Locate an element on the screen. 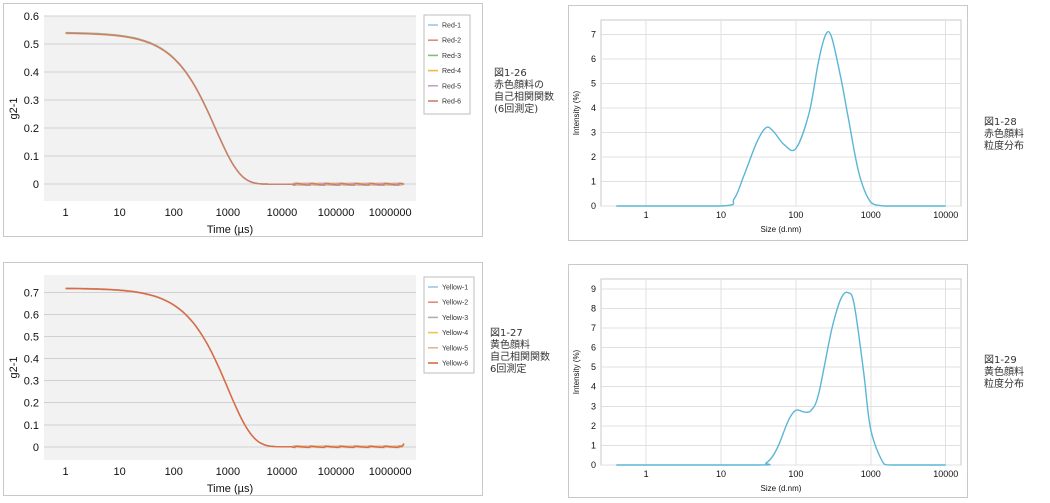 The image size is (1050, 503). legend-label: Red-4 is located at coordinates (451, 71).